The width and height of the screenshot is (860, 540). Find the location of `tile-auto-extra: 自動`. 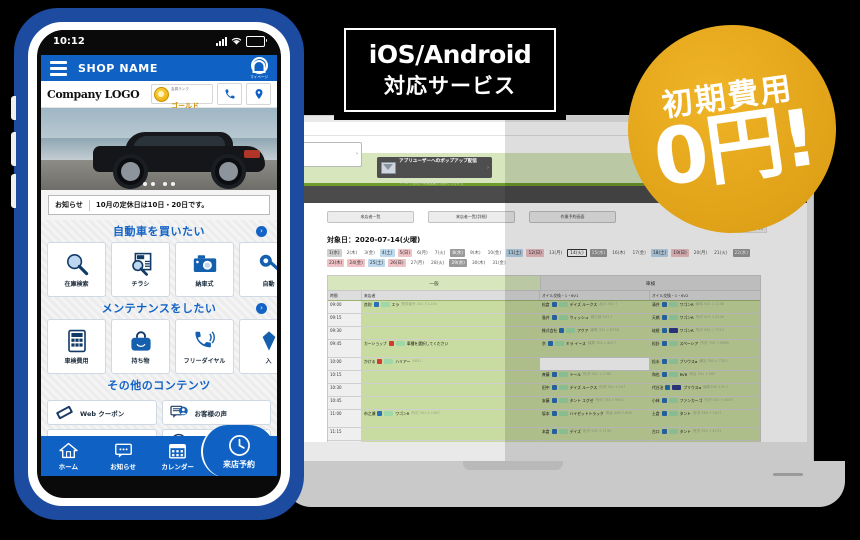

tile-auto-extra: 自動 is located at coordinates (258, 269).